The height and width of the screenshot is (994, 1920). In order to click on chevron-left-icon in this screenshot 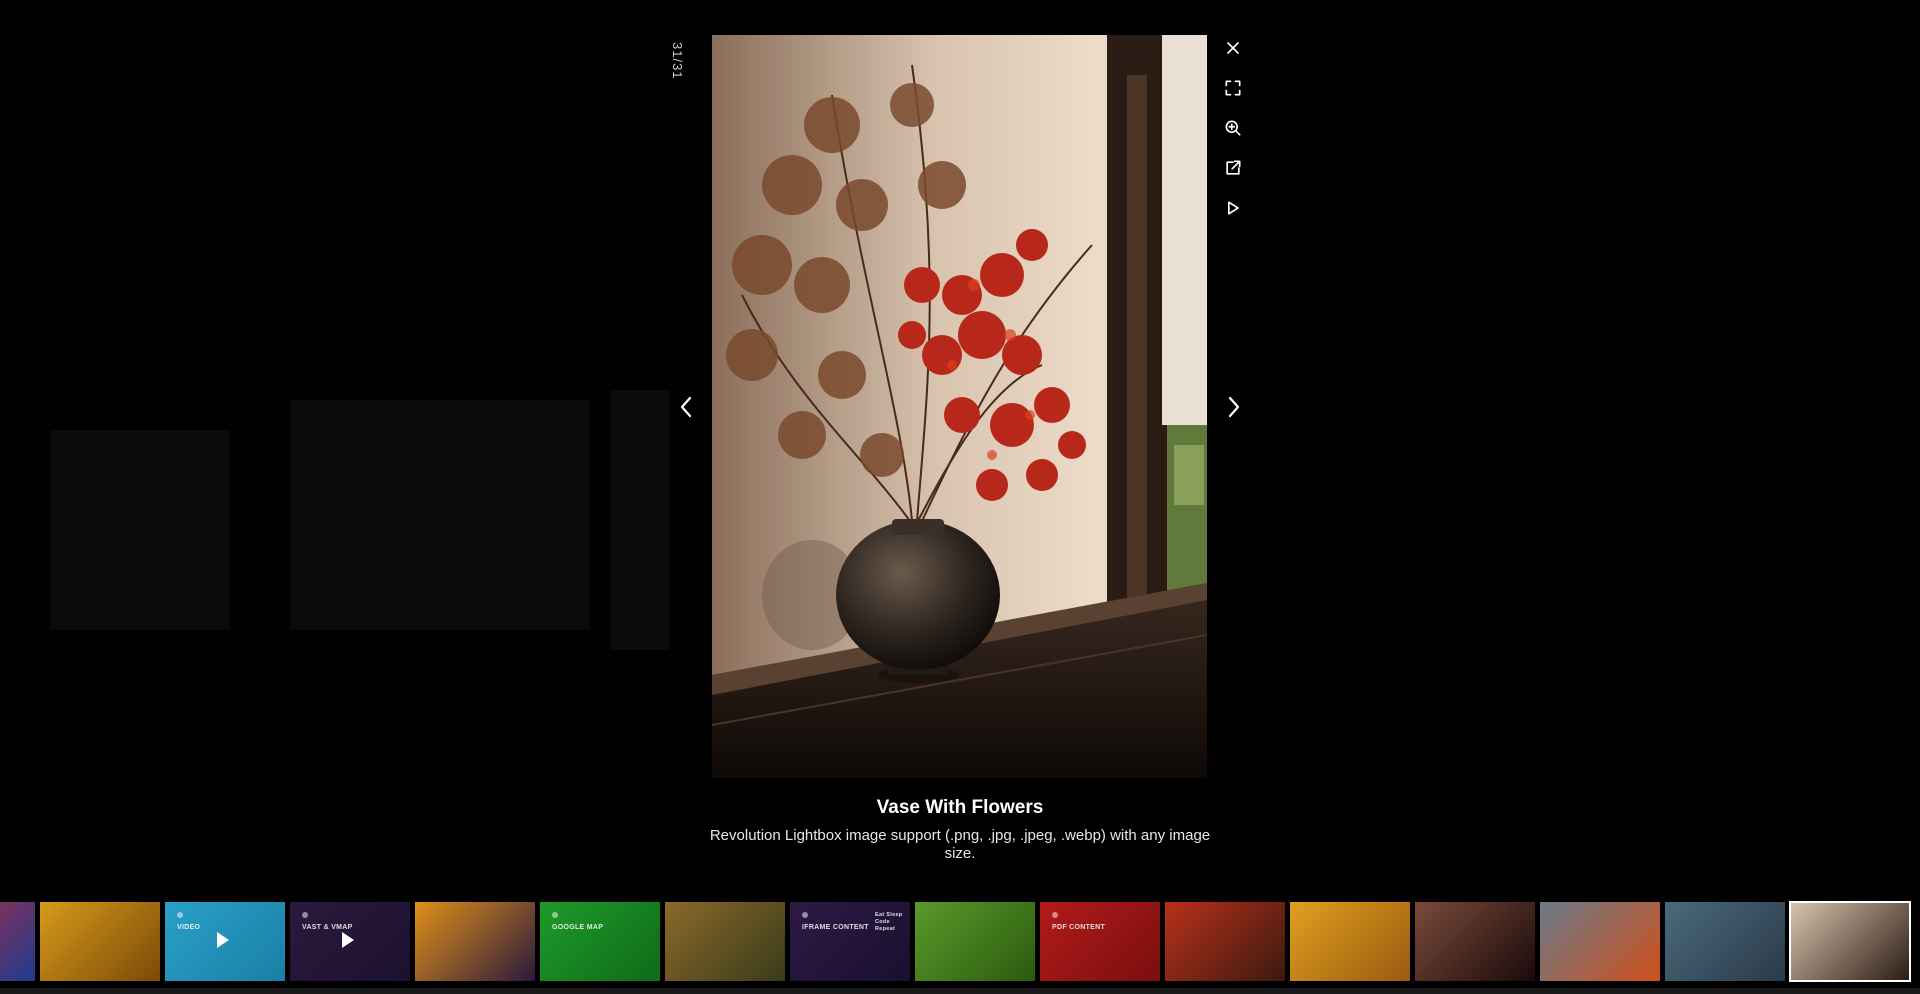, I will do `click(686, 407)`.